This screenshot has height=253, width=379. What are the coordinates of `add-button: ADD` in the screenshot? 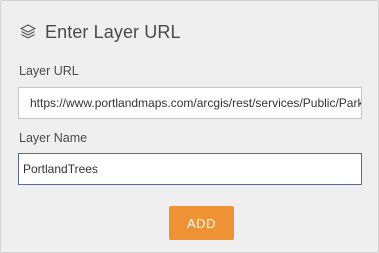 It's located at (201, 223).